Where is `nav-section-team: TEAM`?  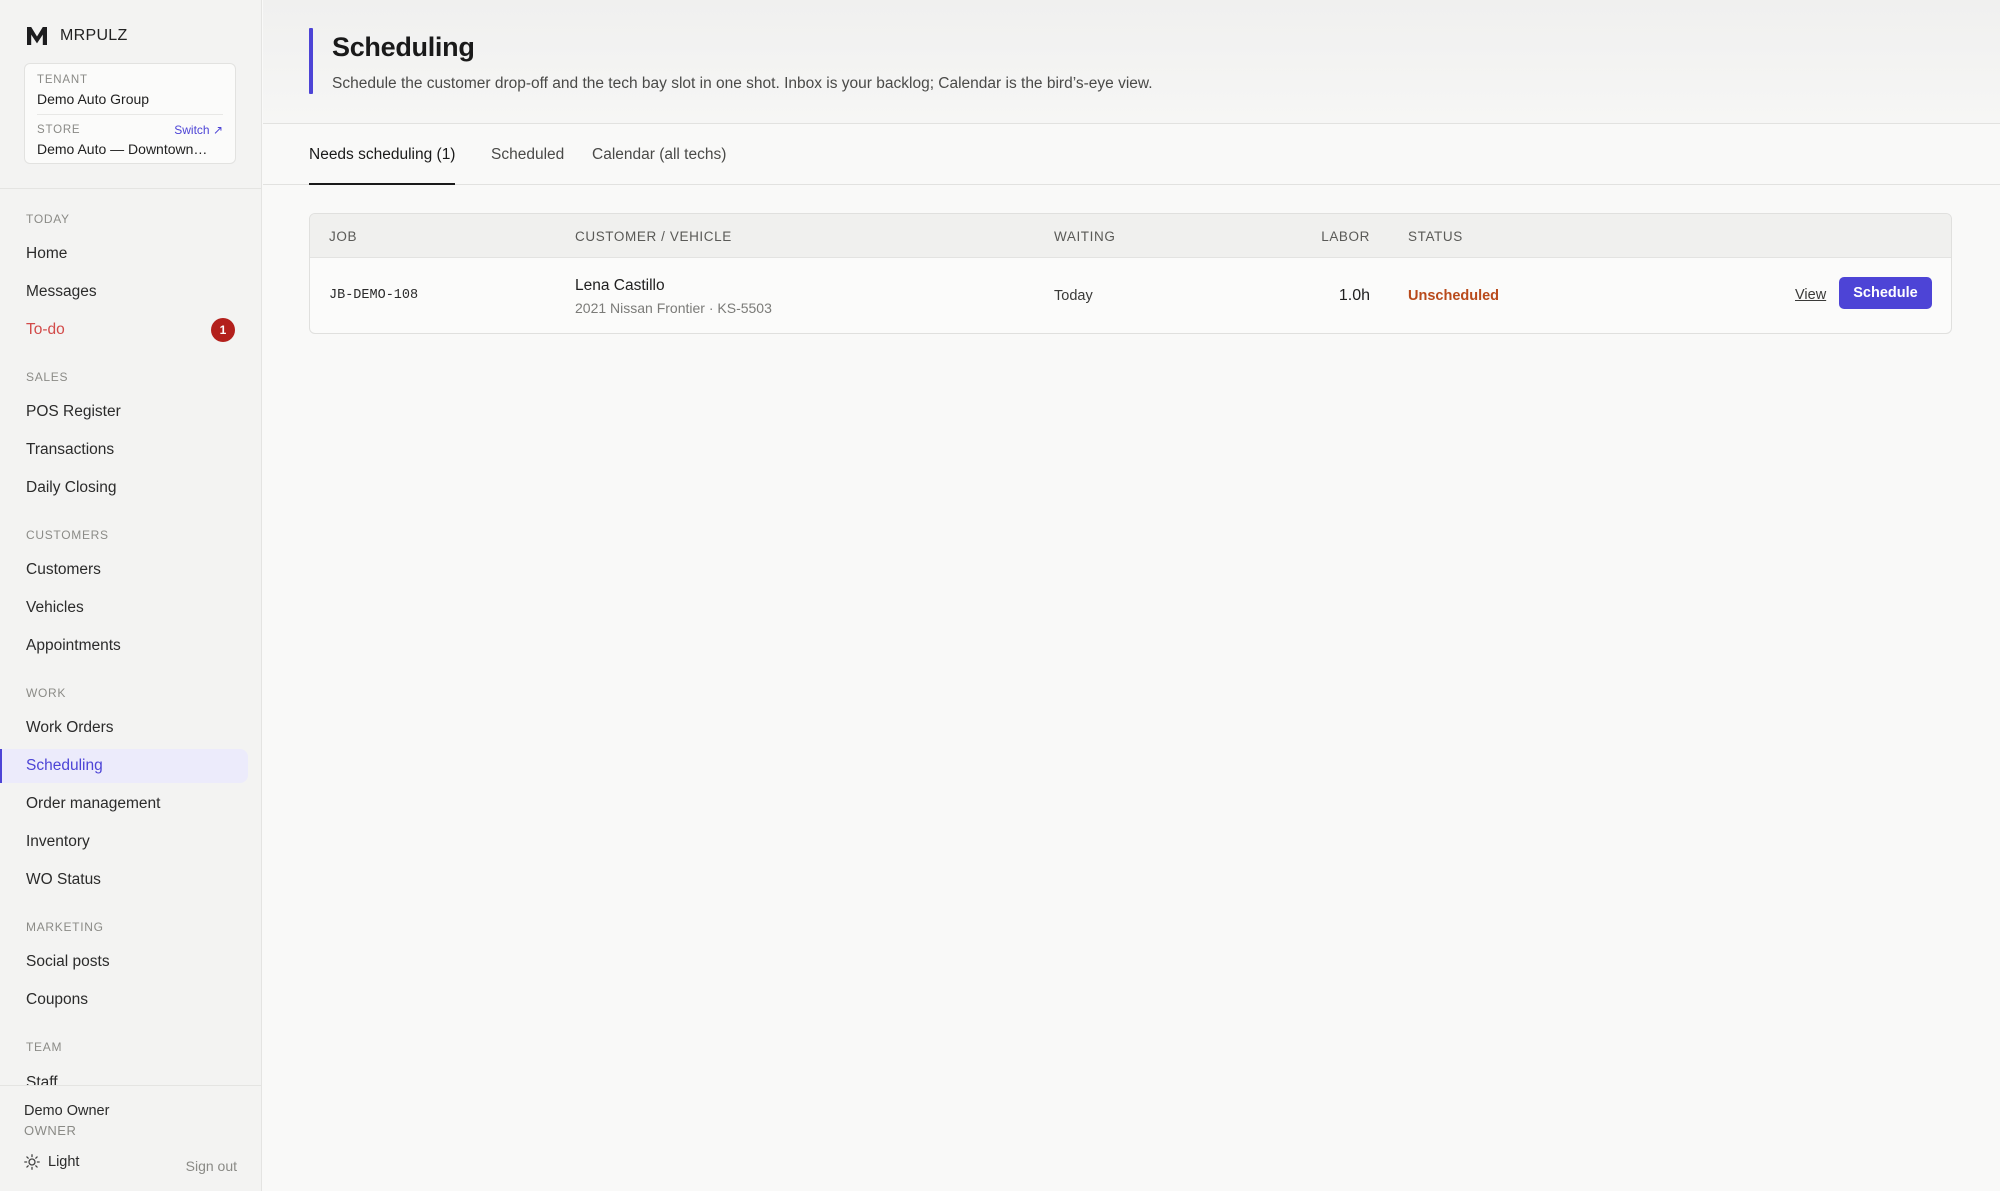 nav-section-team: TEAM is located at coordinates (44, 1047).